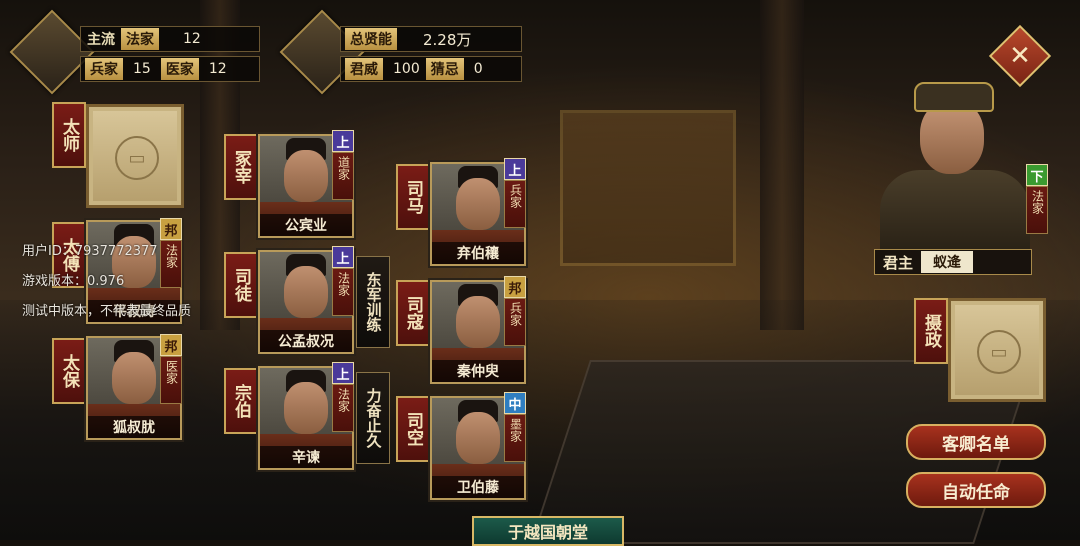  Describe the element at coordinates (107, 311) in the screenshot. I see `test-version-notice: 测试中版本，不代表最终品质` at that location.